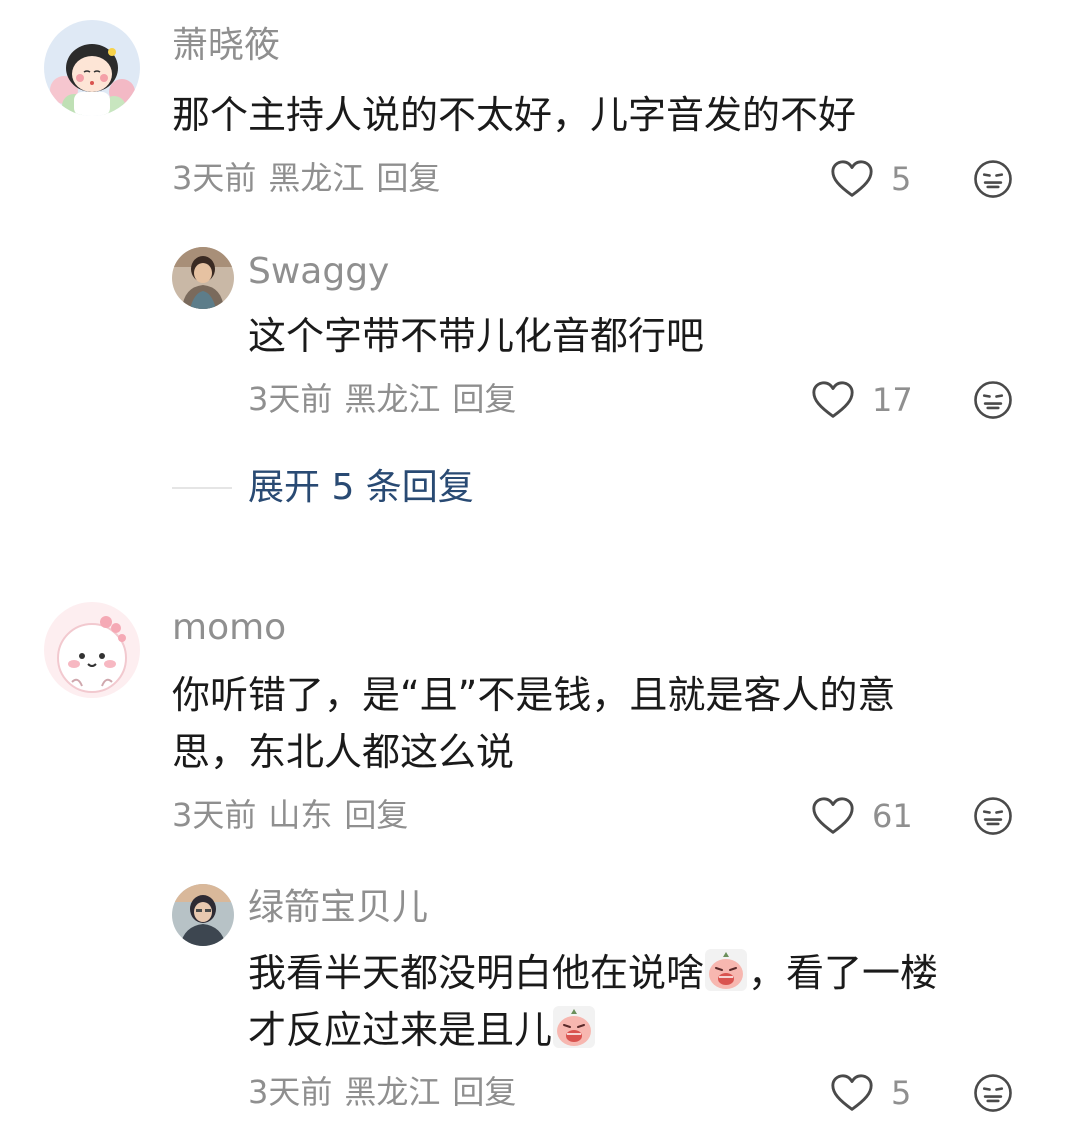 The height and width of the screenshot is (1135, 1080). I want to click on username: momo, so click(229, 628).